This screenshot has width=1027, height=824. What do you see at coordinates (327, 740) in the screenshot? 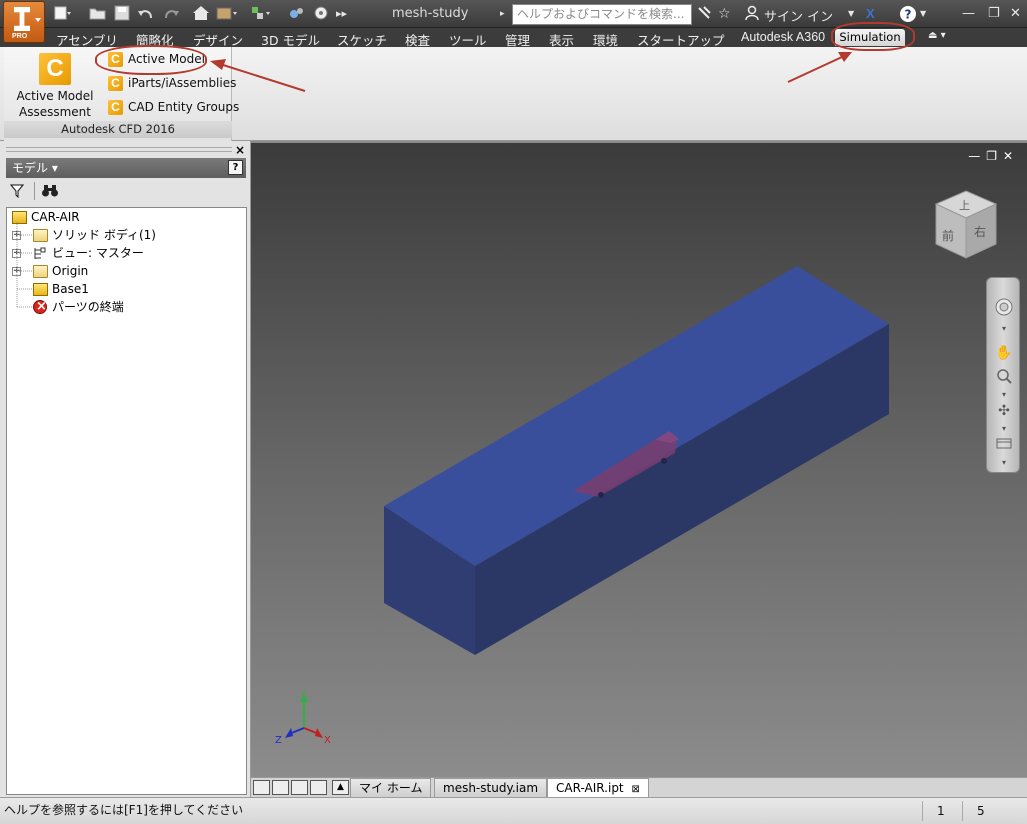
I see `triad-x-label: X` at bounding box center [327, 740].